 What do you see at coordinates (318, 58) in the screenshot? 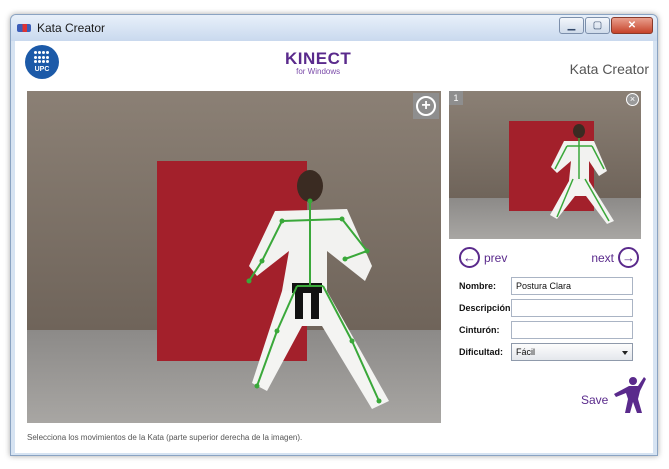
I see `kinect-title: KINECT` at bounding box center [318, 58].